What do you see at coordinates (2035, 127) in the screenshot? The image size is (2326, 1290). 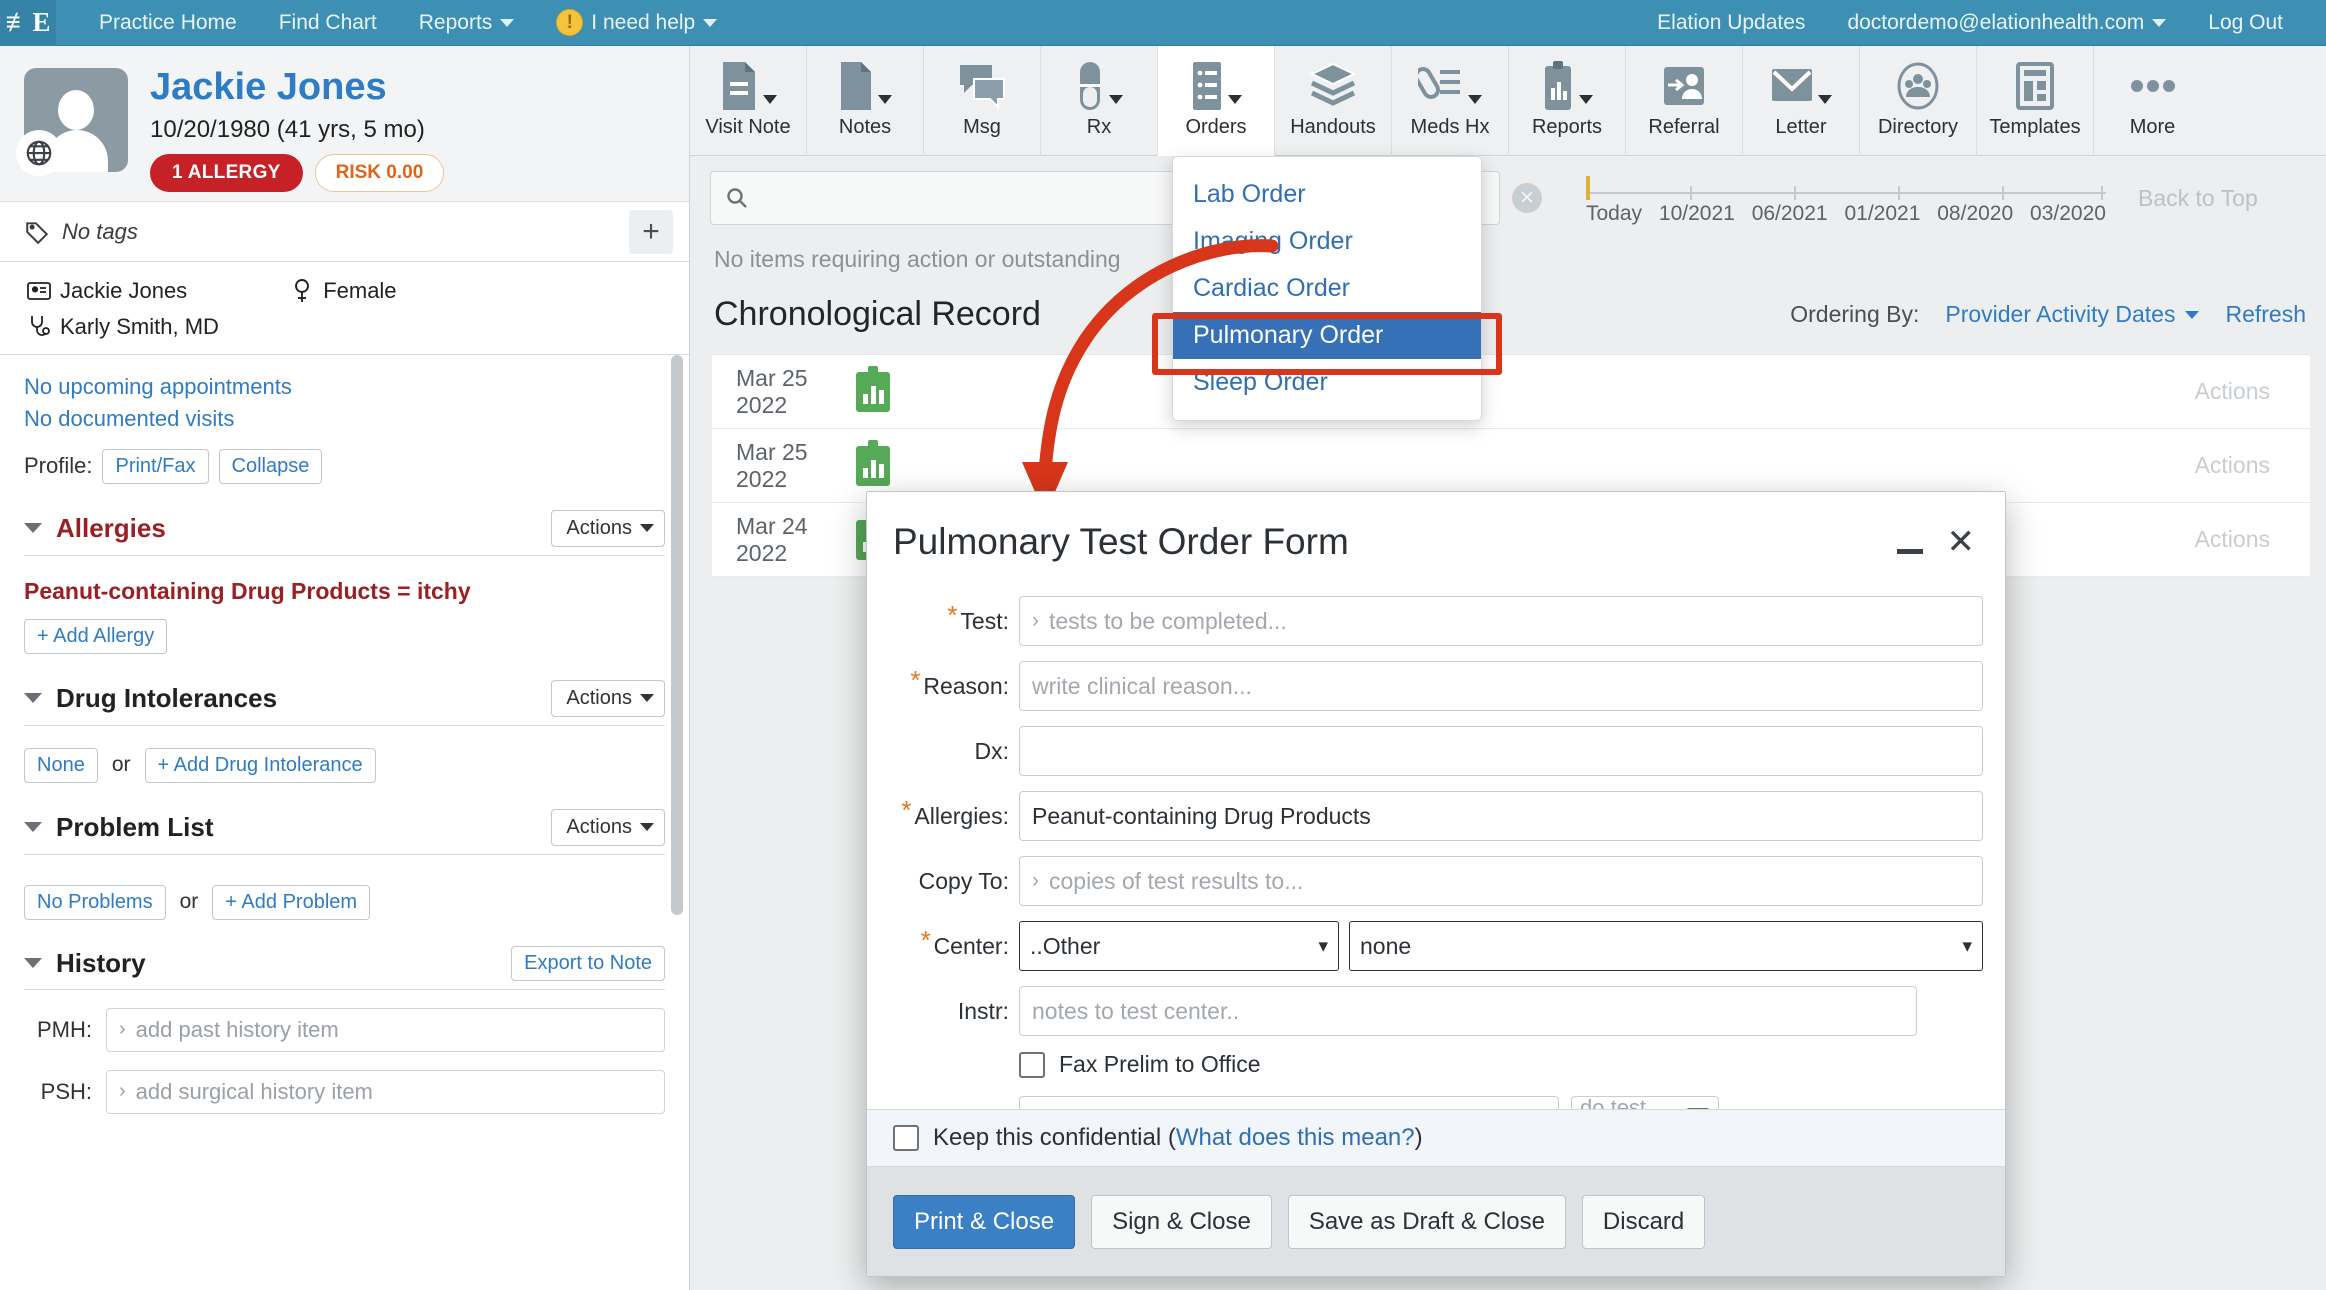 I see `toolbar-templates-label: Templates` at bounding box center [2035, 127].